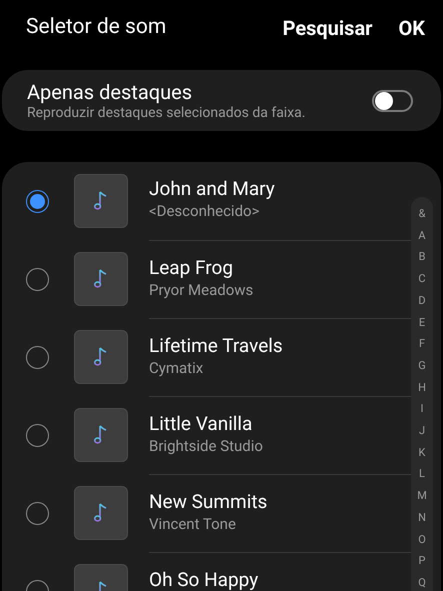 The image size is (443, 591). I want to click on header-action-button: Pesquisar, so click(327, 27).